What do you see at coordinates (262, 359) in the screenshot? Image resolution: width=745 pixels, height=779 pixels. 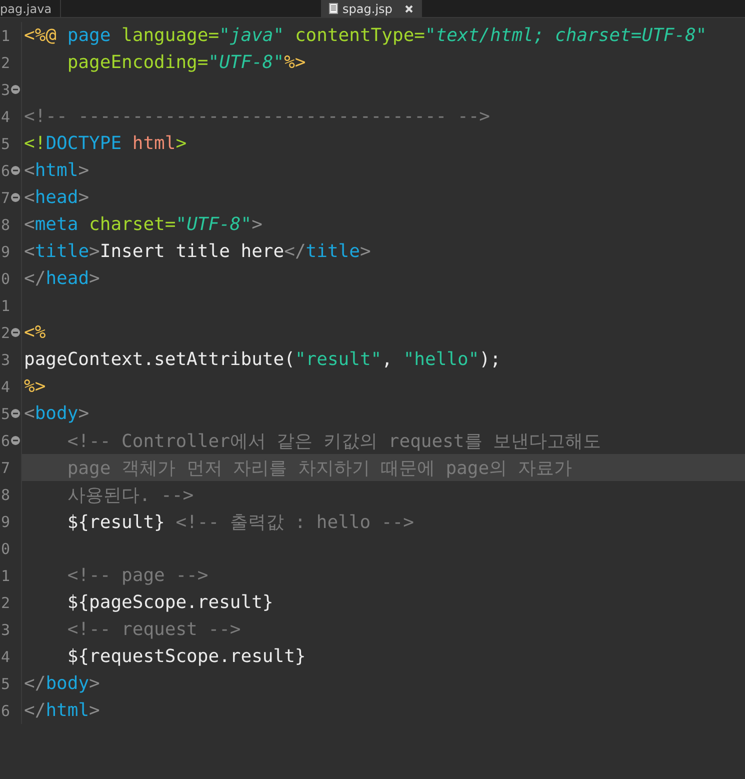 I see `code-line: pageContext.setAttribute("result", "hello");` at bounding box center [262, 359].